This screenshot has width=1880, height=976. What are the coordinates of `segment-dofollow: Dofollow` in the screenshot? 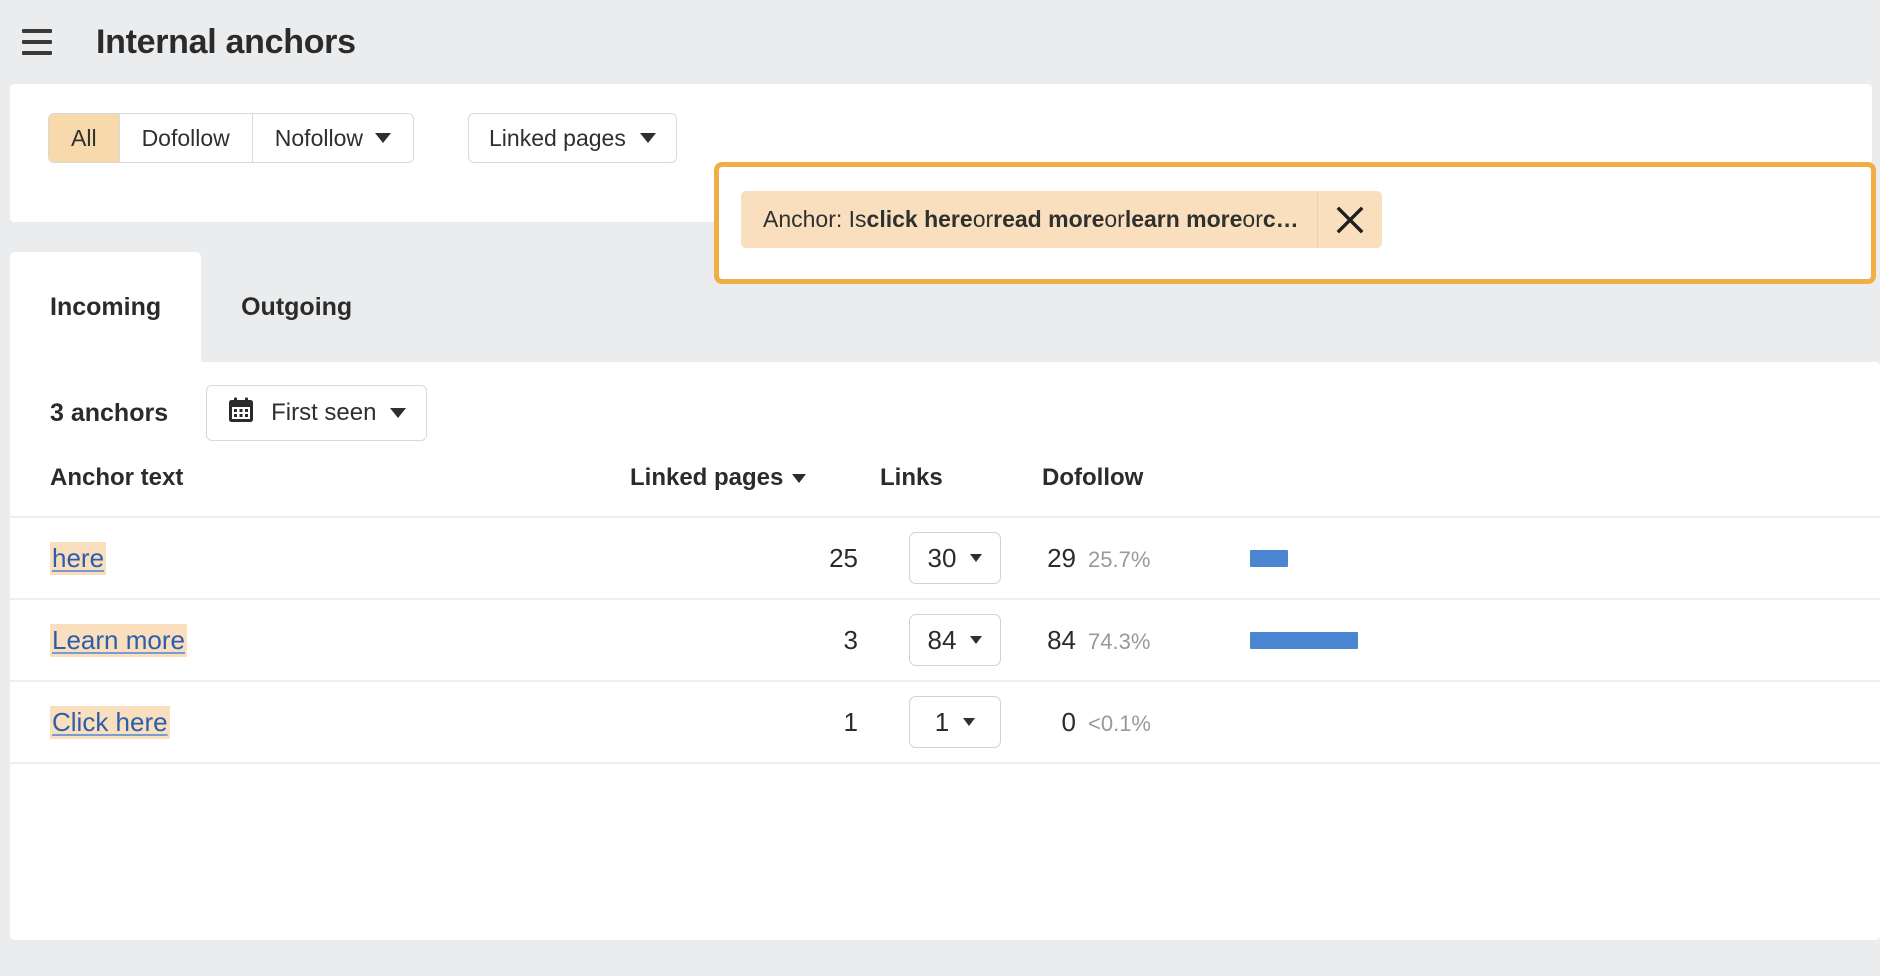 It's located at (186, 138).